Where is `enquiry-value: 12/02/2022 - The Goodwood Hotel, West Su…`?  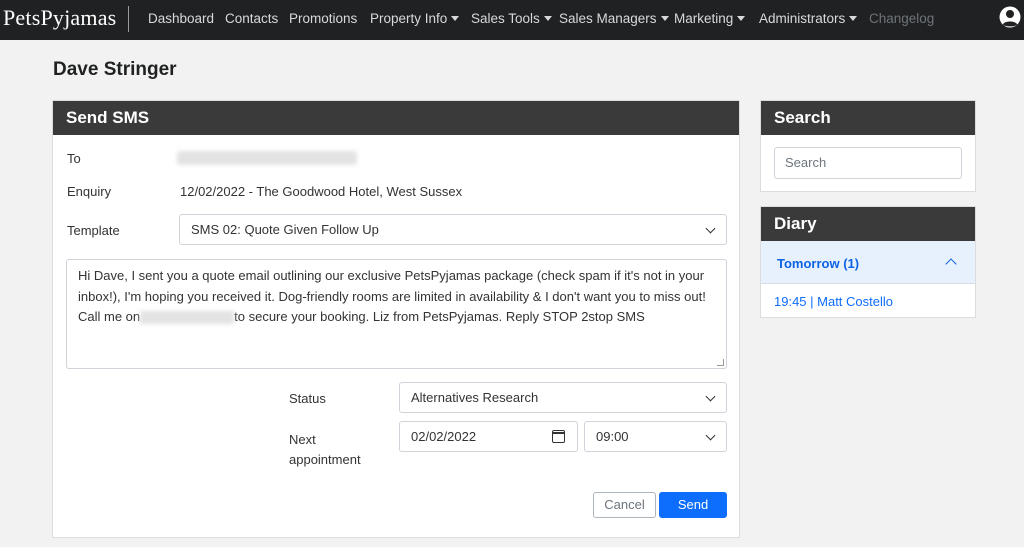
enquiry-value: 12/02/2022 - The Goodwood Hotel, West Su… is located at coordinates (321, 191).